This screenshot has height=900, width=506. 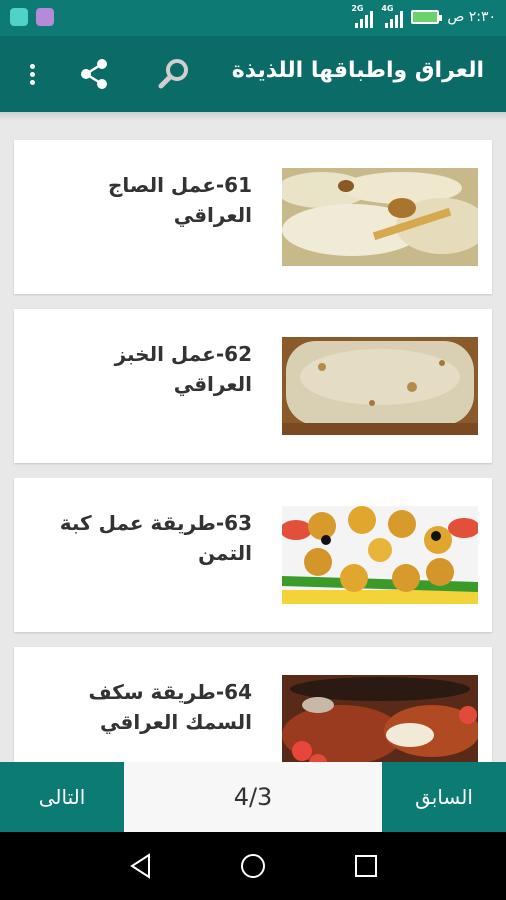 I want to click on overflow-menu-icon, so click(x=32, y=74).